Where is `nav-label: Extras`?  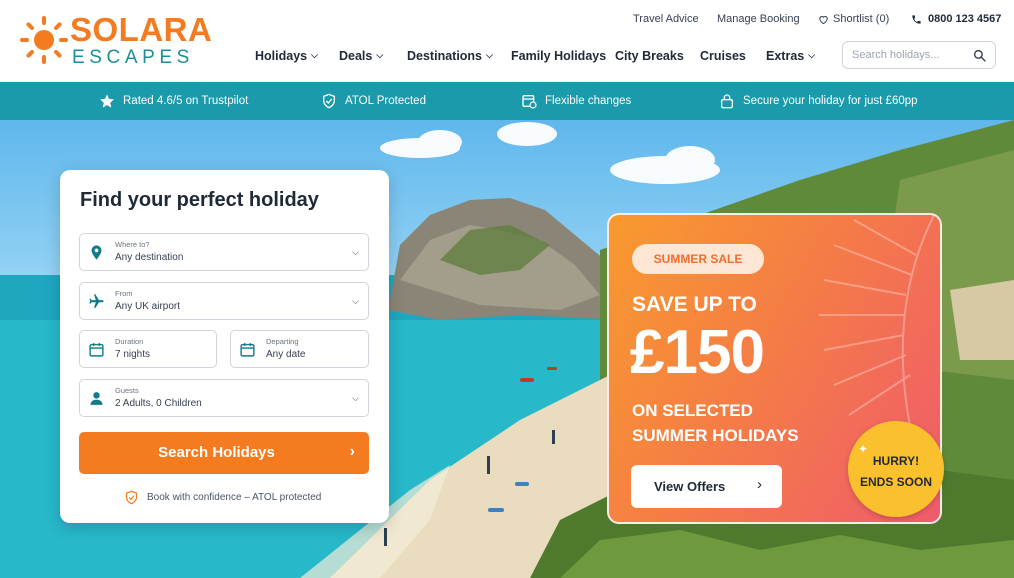 nav-label: Extras is located at coordinates (785, 56).